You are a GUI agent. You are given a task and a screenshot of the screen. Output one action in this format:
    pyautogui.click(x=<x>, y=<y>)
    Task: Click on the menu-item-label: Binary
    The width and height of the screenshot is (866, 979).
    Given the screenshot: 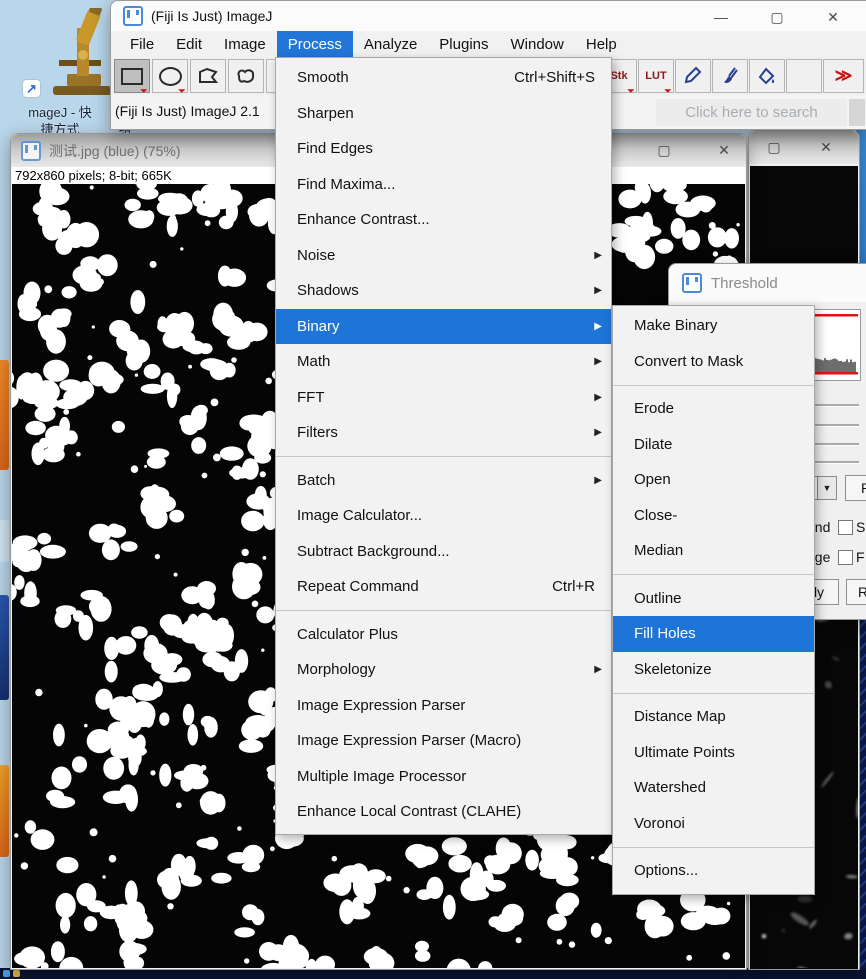 What is the action you would take?
    pyautogui.click(x=318, y=326)
    